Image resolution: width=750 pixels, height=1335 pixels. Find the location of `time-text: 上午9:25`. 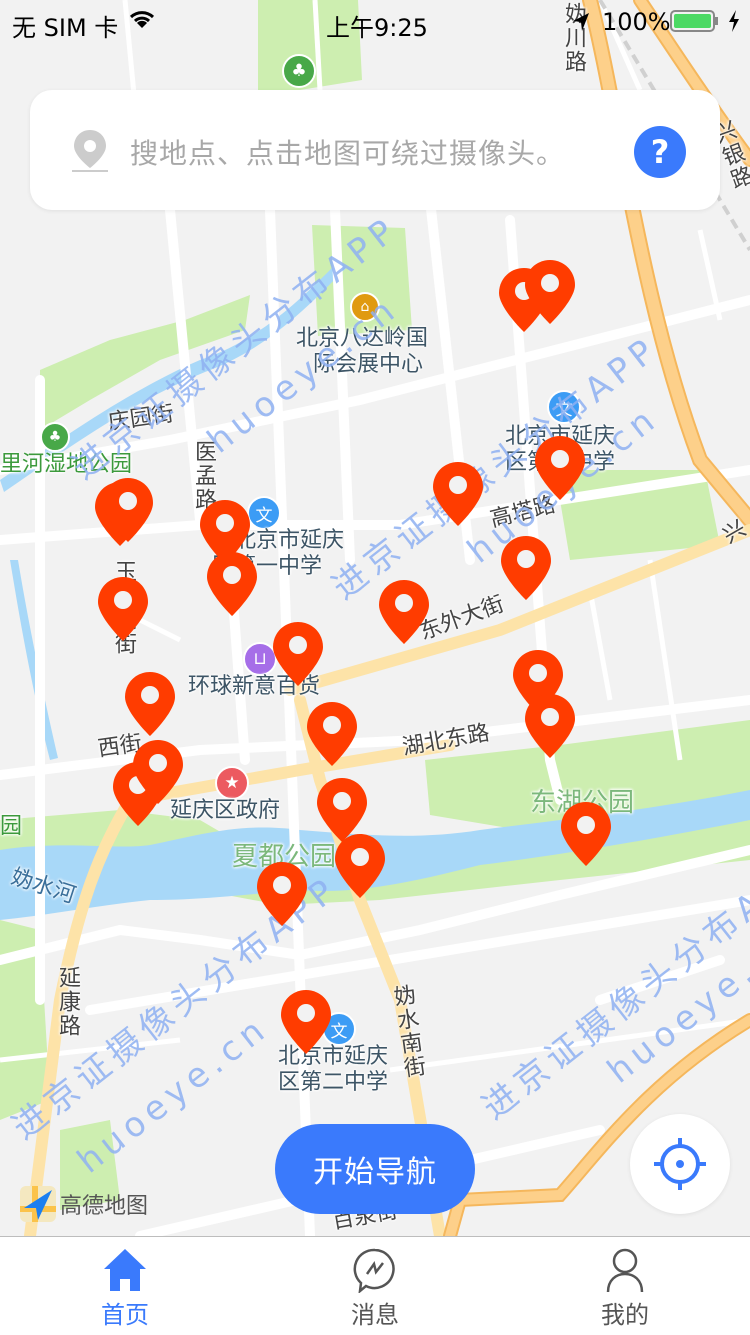

time-text: 上午9:25 is located at coordinates (377, 28).